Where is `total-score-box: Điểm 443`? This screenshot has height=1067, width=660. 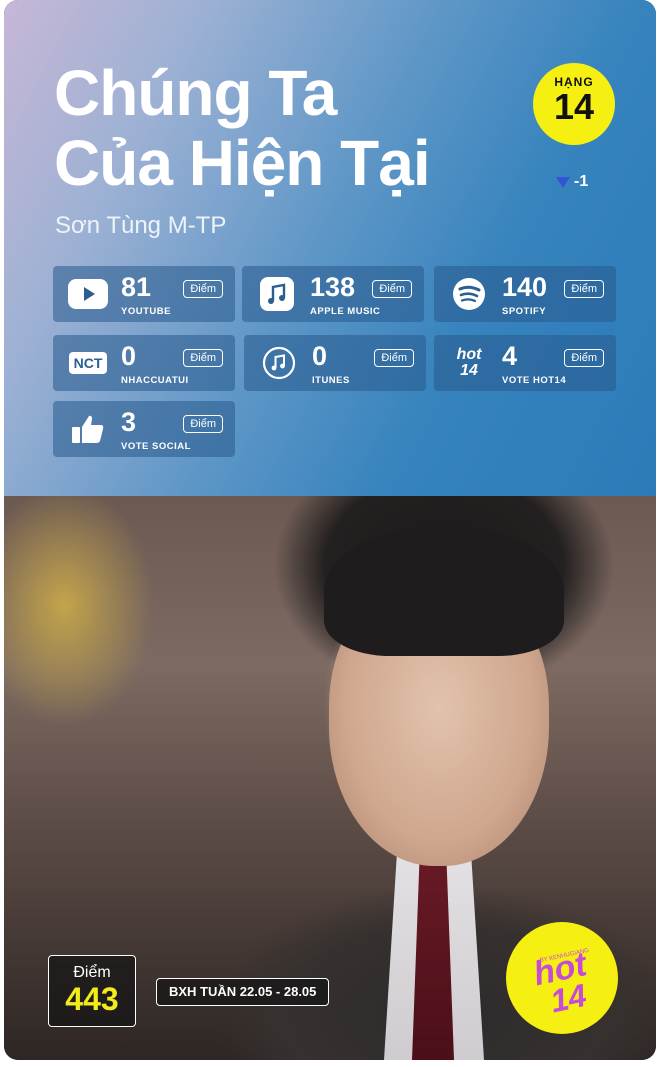
total-score-box: Điểm 443 is located at coordinates (92, 991).